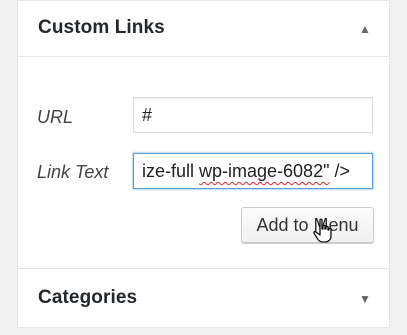 The height and width of the screenshot is (335, 407). Describe the element at coordinates (365, 29) in the screenshot. I see `triangle-up-icon: ▲` at that location.